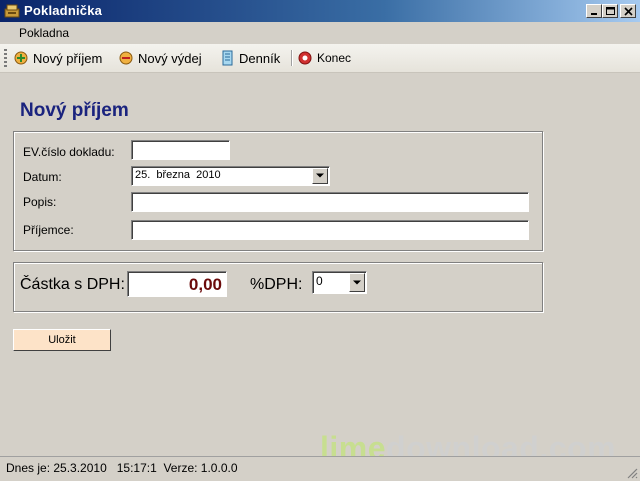  Describe the element at coordinates (305, 58) in the screenshot. I see `exit-icon` at that location.